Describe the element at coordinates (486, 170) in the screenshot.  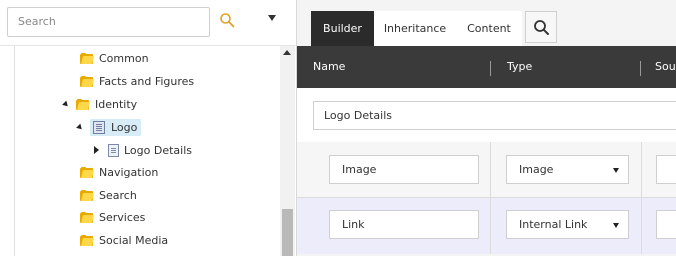
I see `field-row: Image Image` at that location.